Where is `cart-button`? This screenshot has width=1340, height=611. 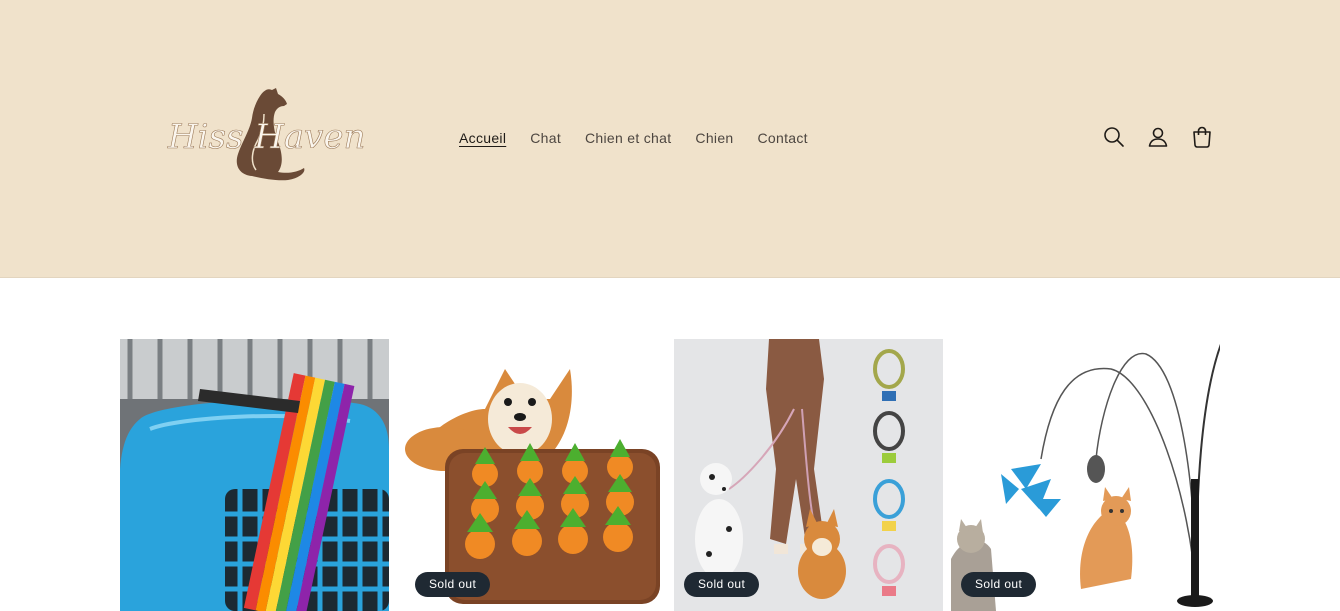
cart-button is located at coordinates (1202, 137).